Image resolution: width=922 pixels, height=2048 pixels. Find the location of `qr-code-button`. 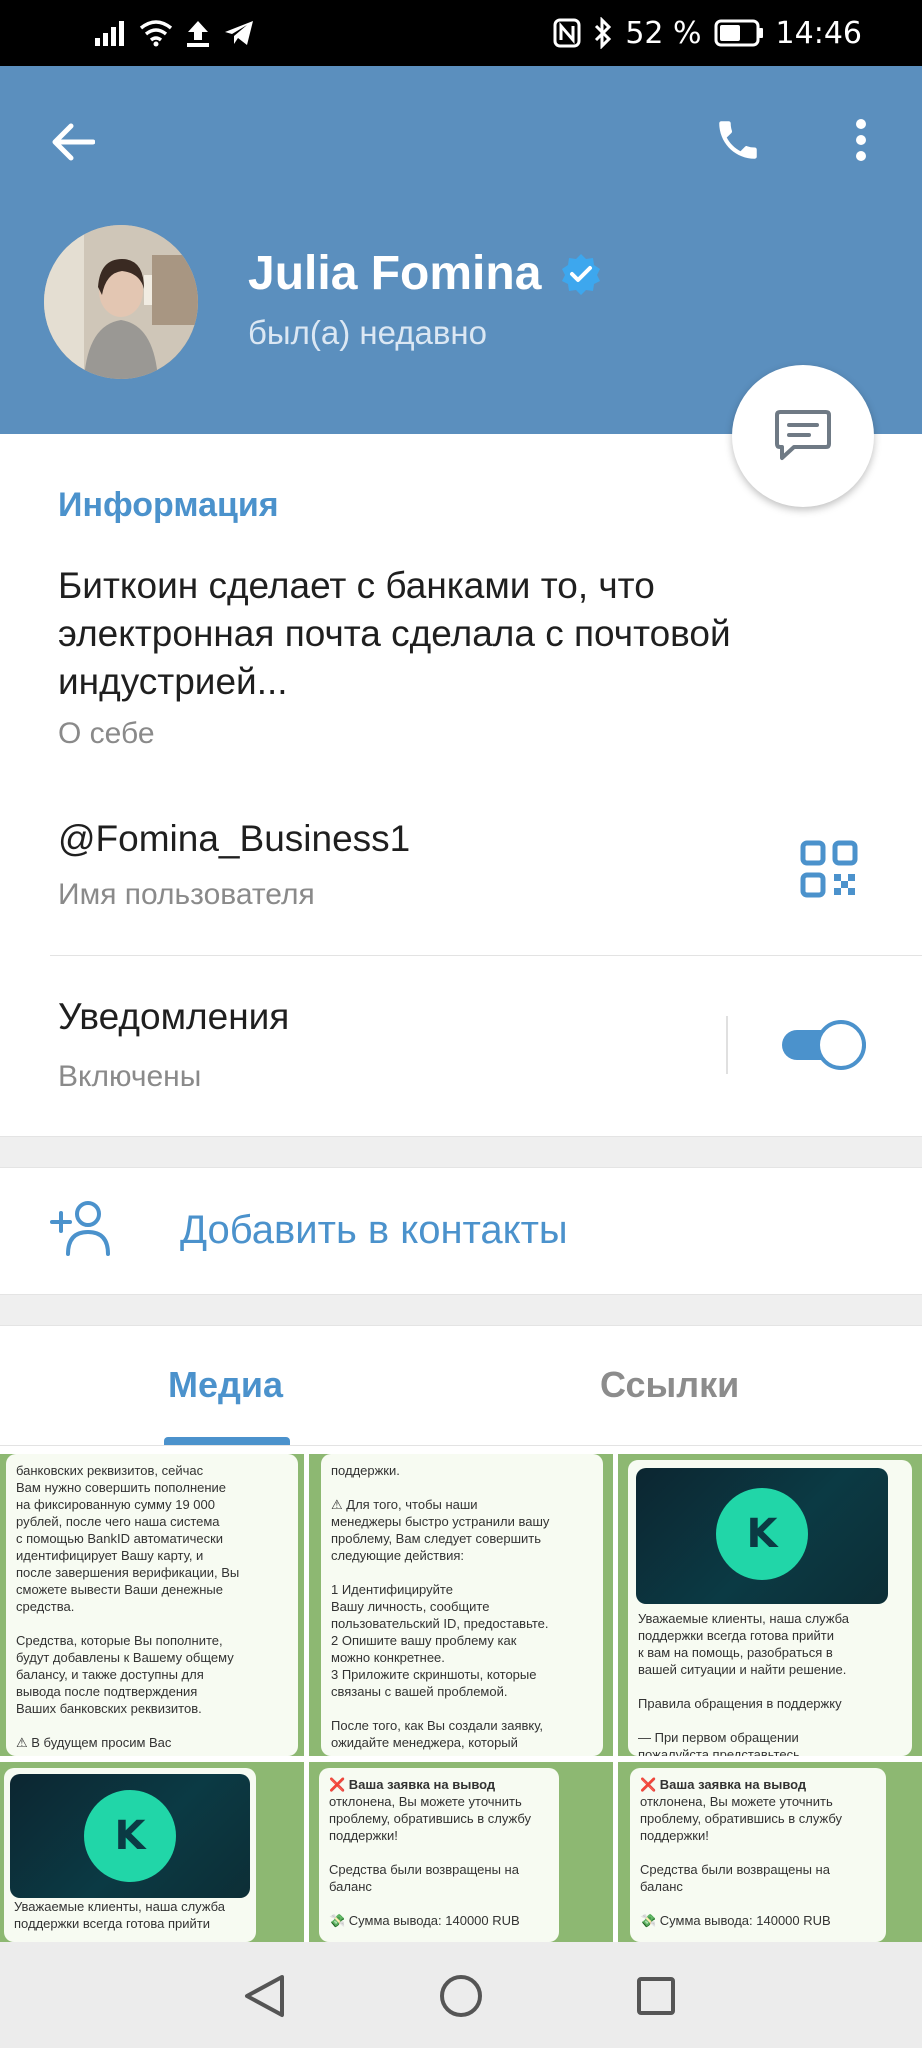

qr-code-button is located at coordinates (829, 869).